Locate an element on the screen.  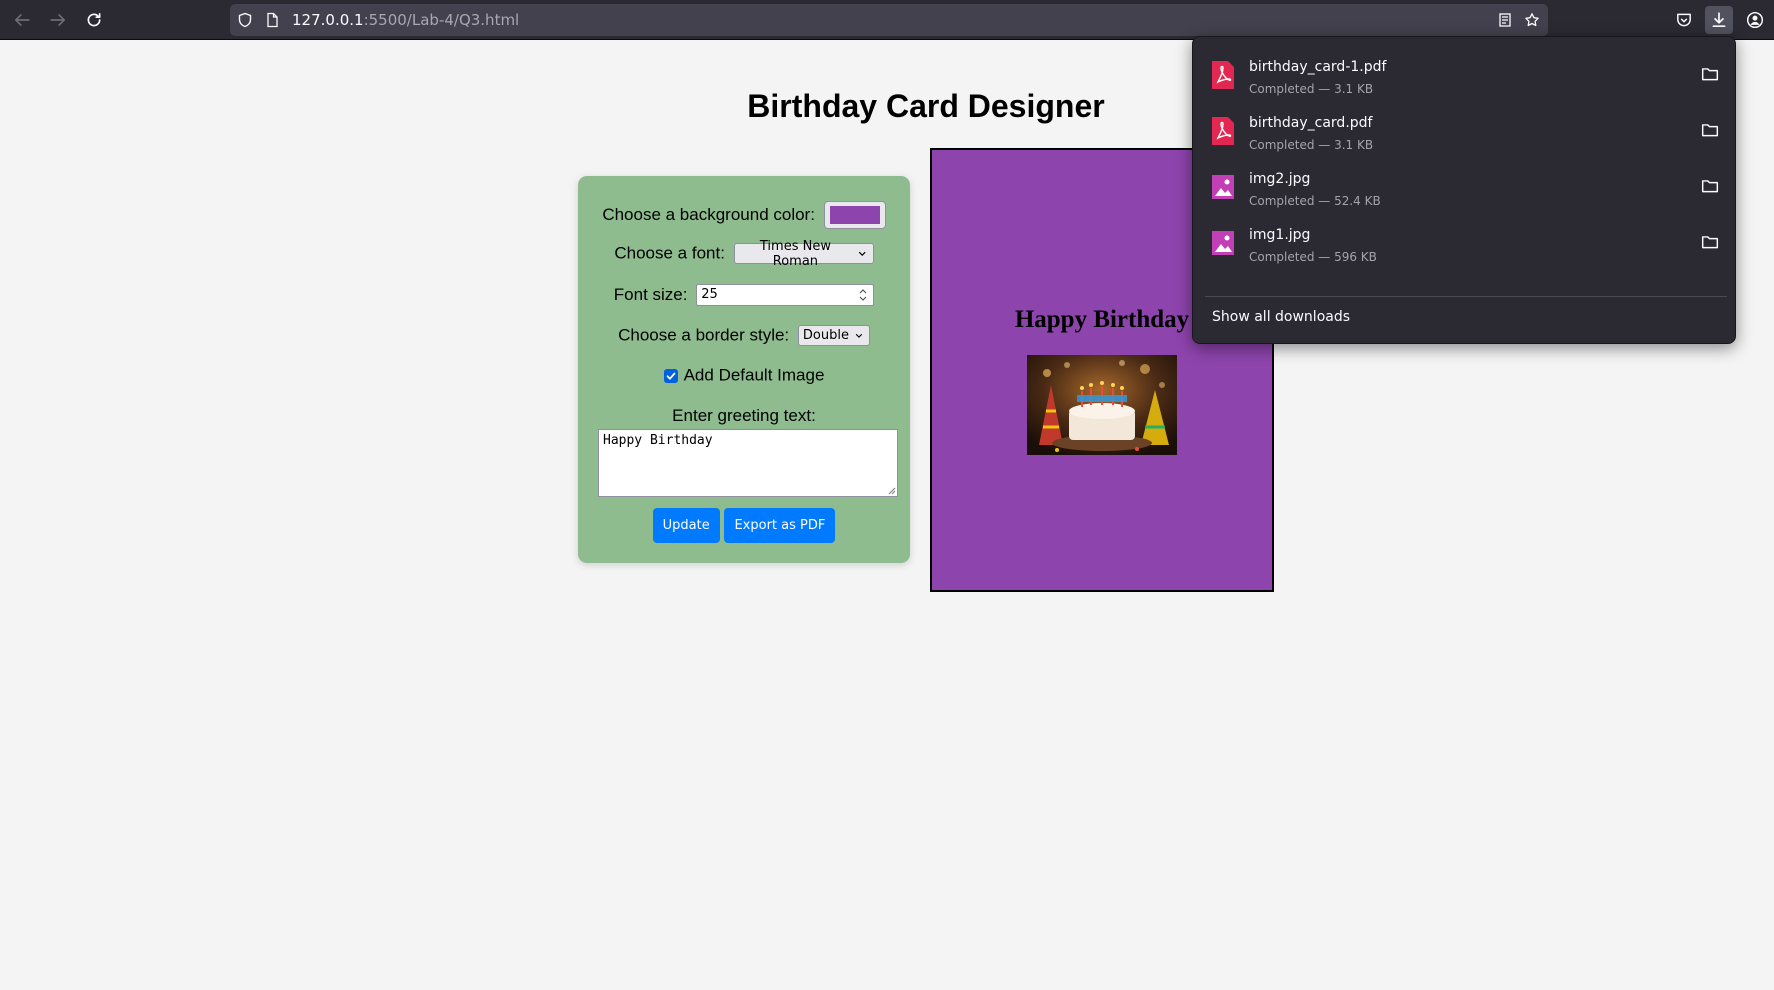
bg-color-picker is located at coordinates (854, 215).